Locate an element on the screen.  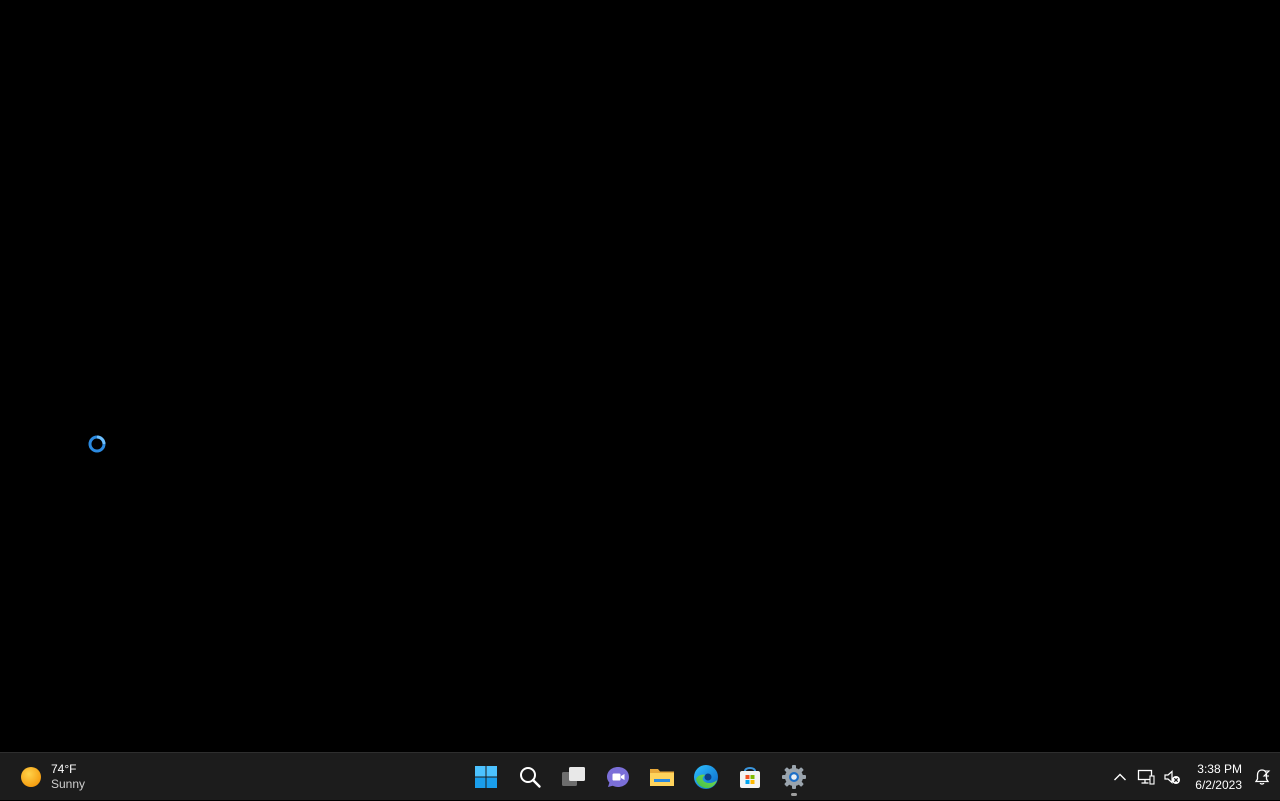
edge-icon is located at coordinates (706, 777).